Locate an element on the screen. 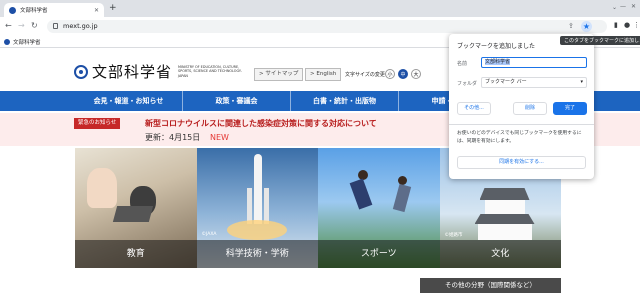 The width and height of the screenshot is (640, 304). category-label: 教育 is located at coordinates (136, 254).